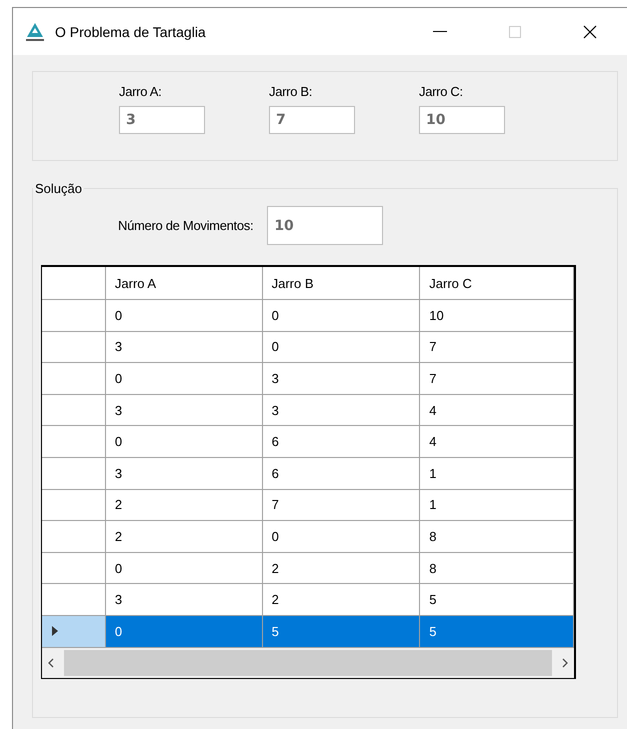 The width and height of the screenshot is (627, 729). What do you see at coordinates (514, 32) in the screenshot?
I see `maximize-icon` at bounding box center [514, 32].